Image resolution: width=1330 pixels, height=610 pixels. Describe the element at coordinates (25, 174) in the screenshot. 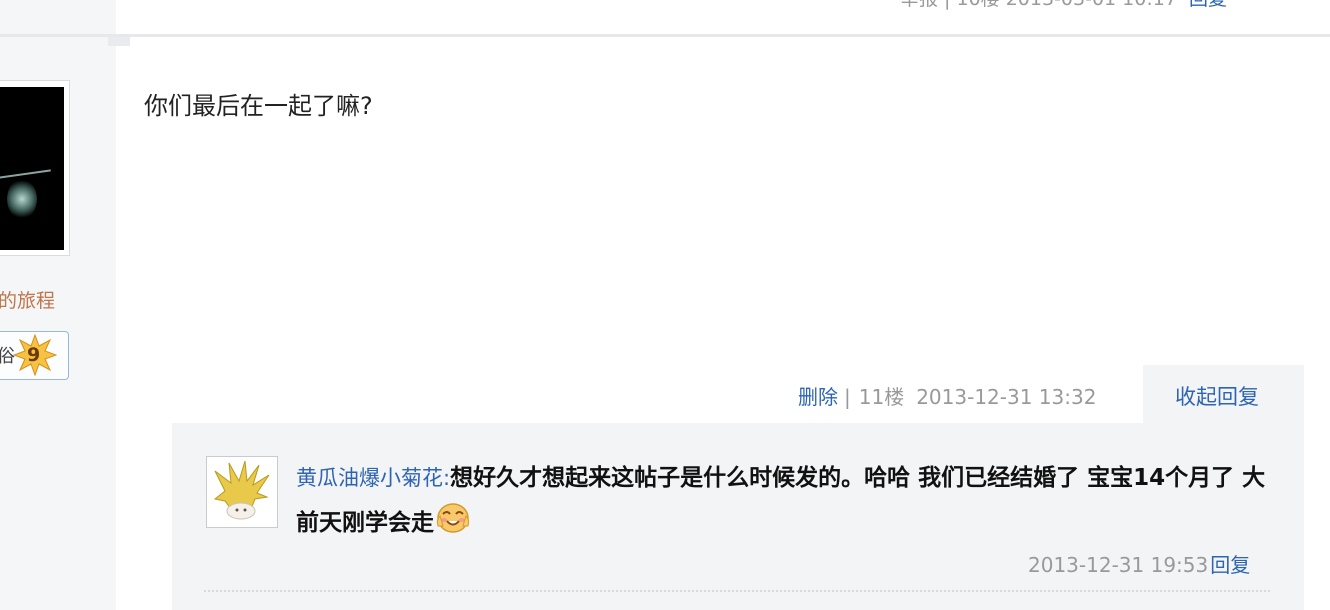

I see `avatar-light-streak` at that location.